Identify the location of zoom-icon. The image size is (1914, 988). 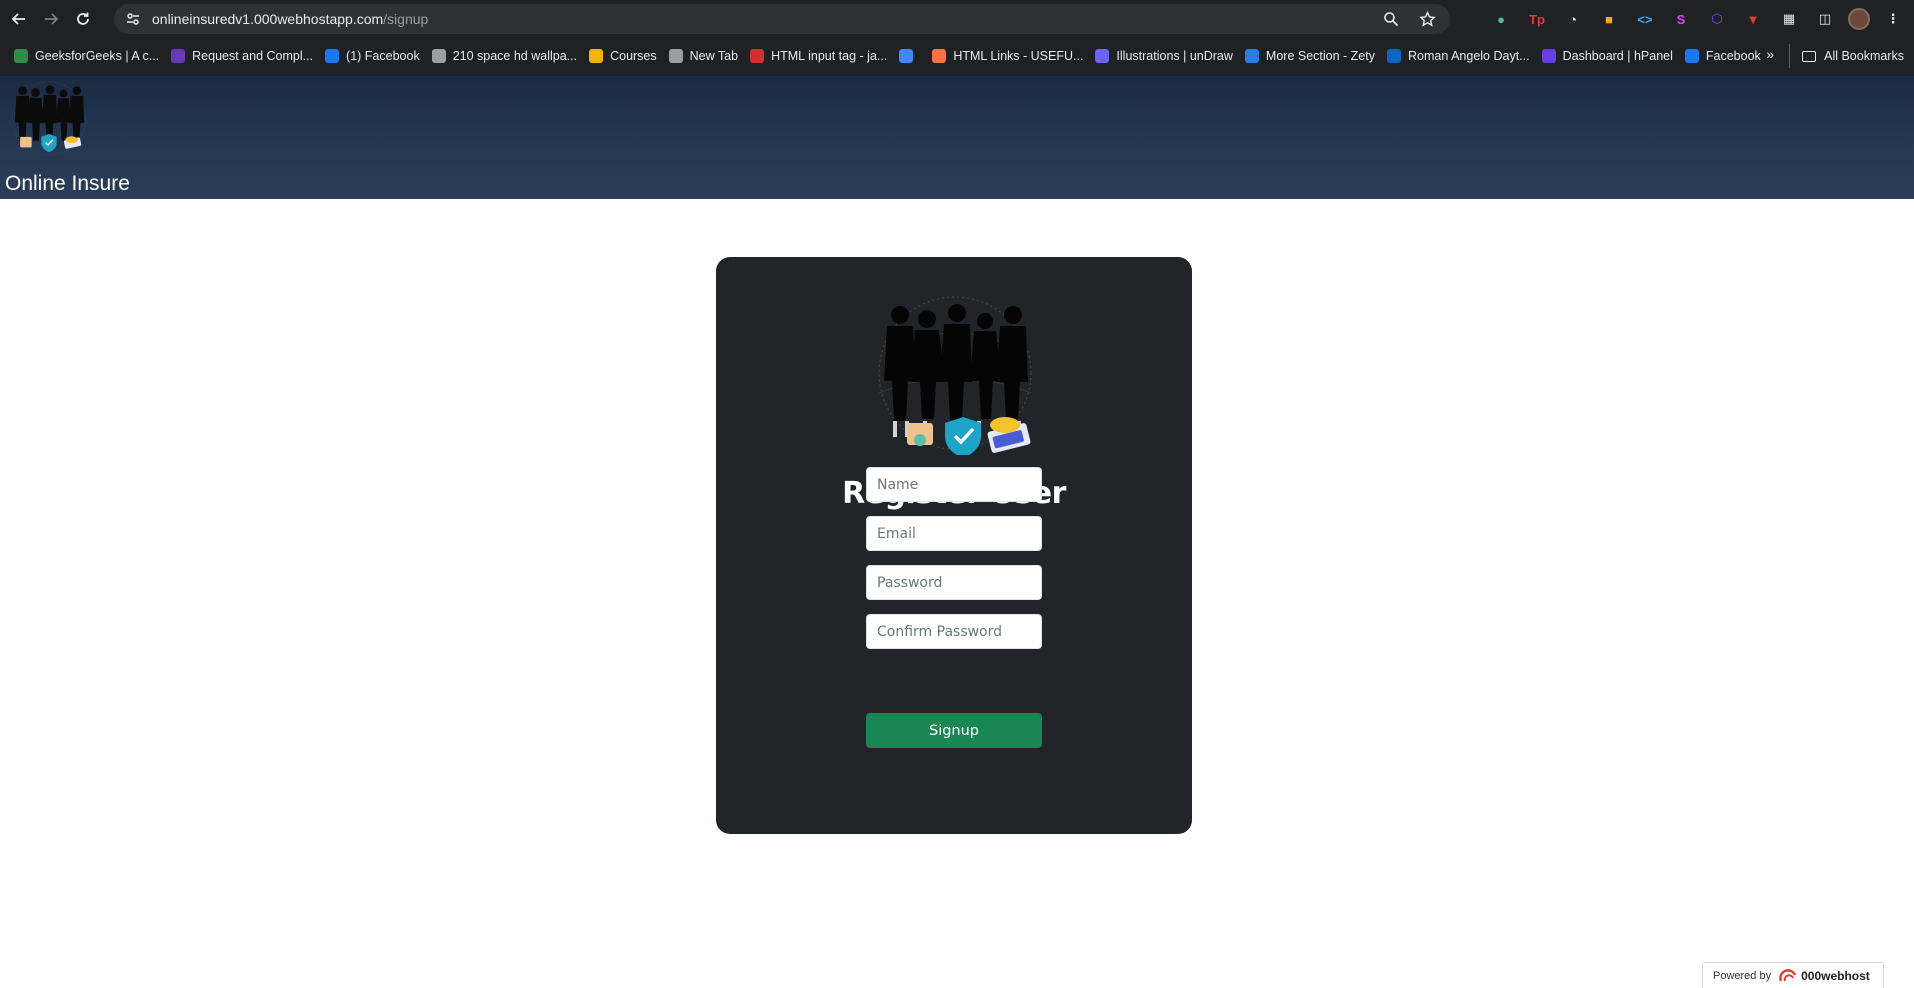
(1391, 19).